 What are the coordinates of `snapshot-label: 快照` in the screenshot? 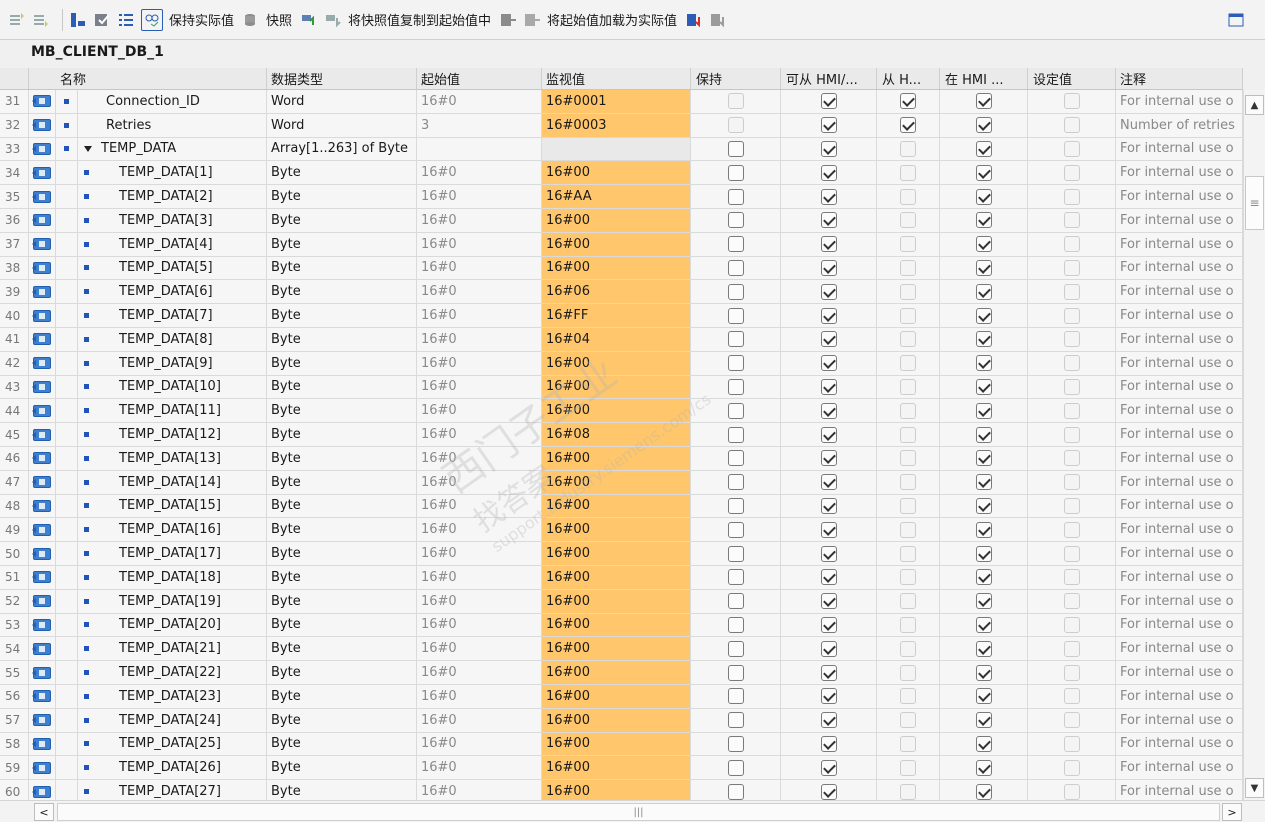 It's located at (279, 19).